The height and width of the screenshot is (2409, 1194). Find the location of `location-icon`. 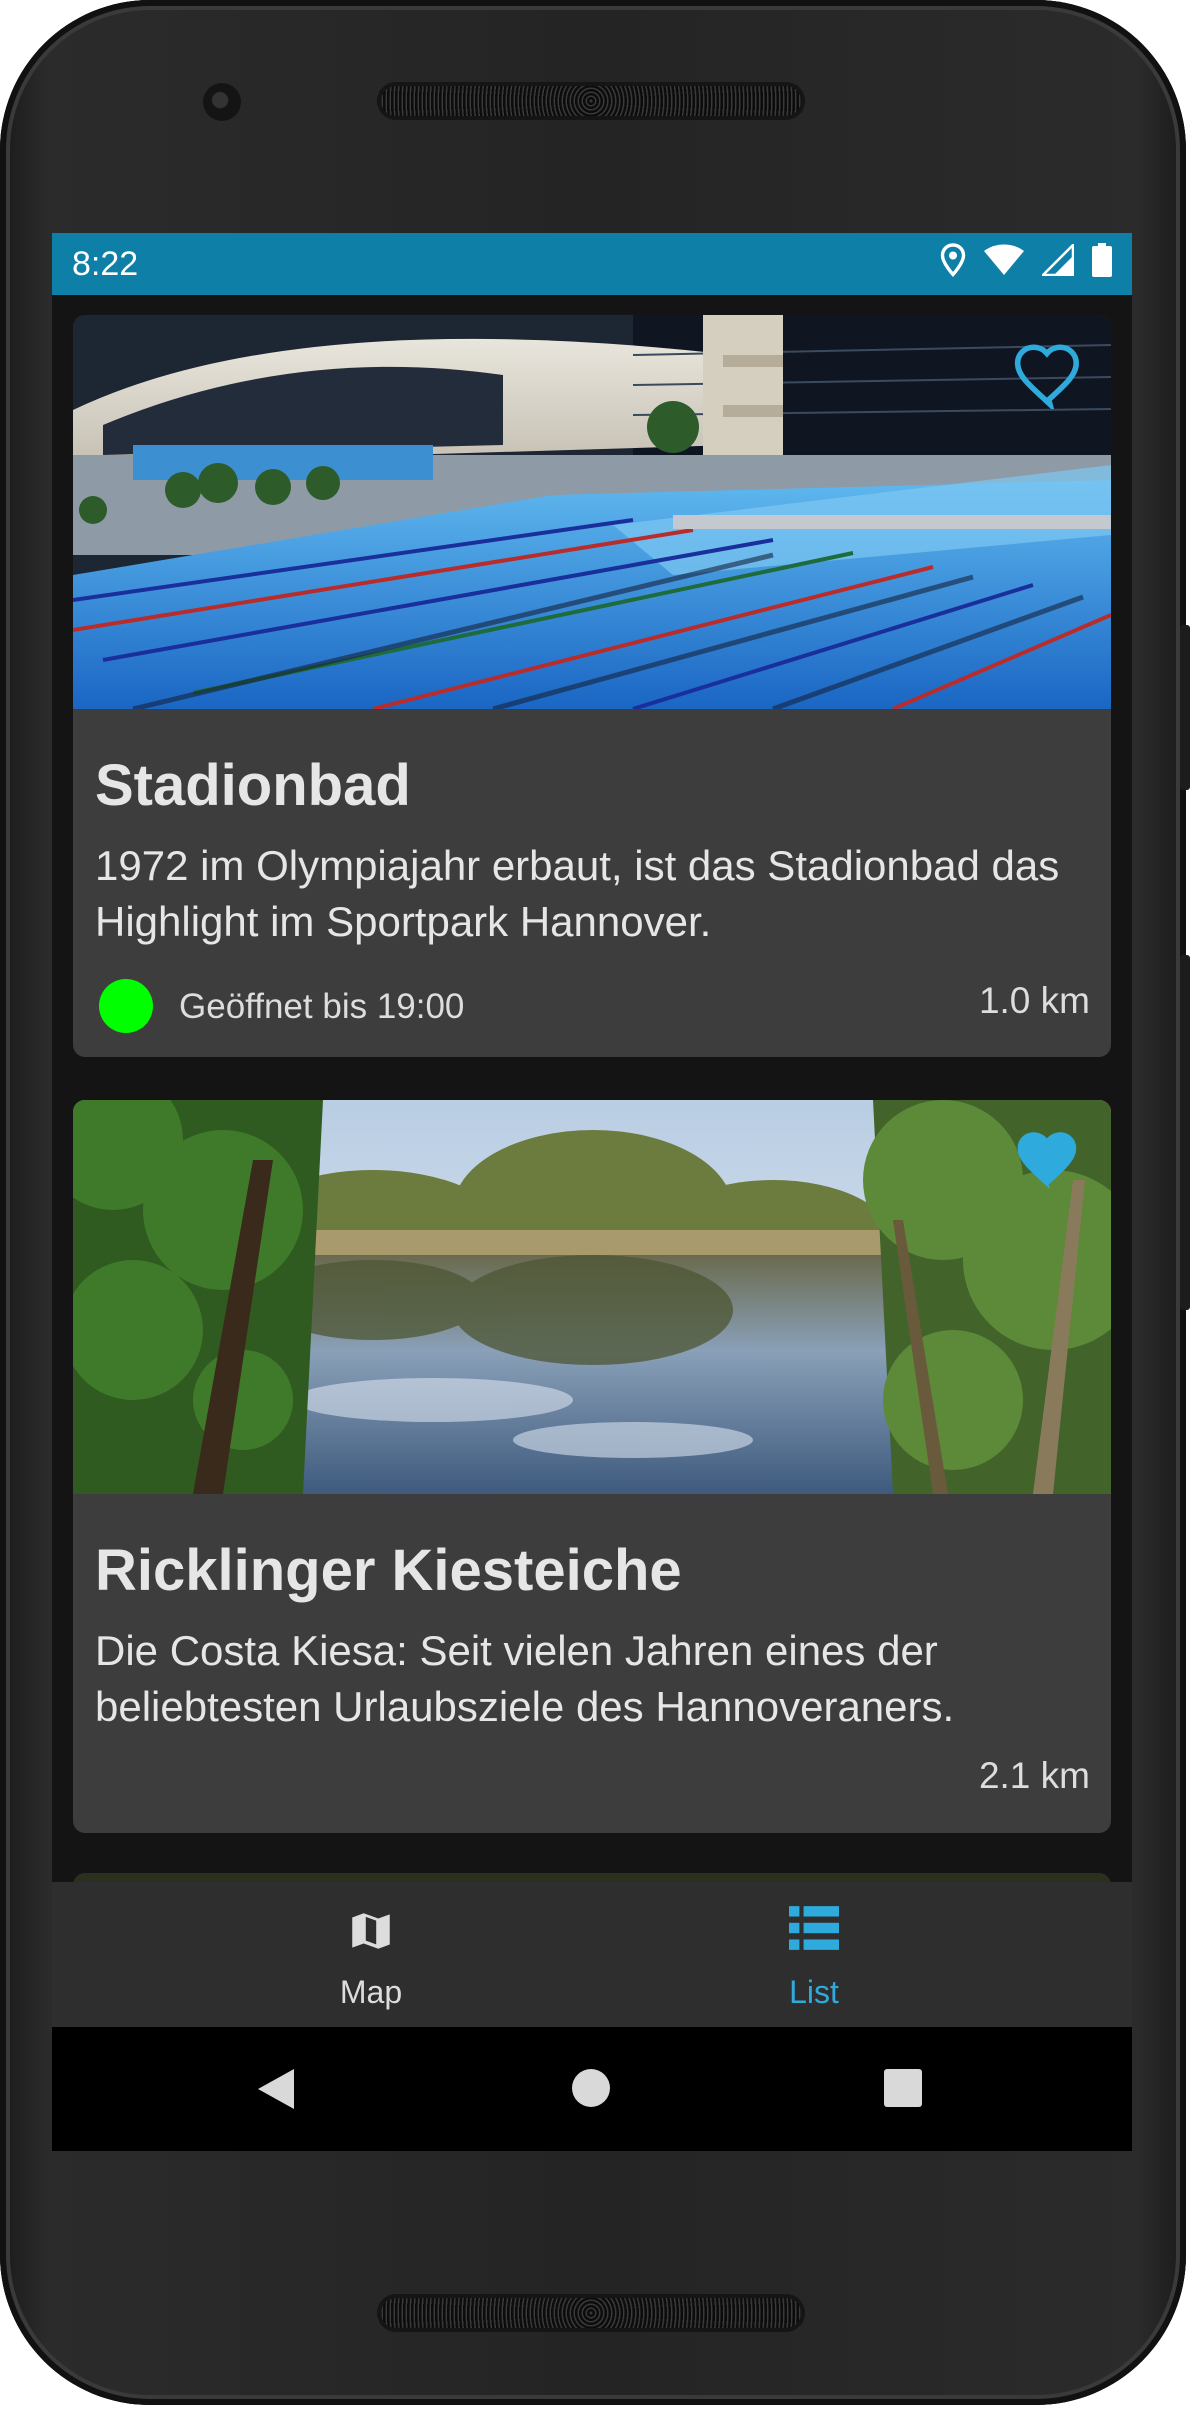

location-icon is located at coordinates (953, 260).